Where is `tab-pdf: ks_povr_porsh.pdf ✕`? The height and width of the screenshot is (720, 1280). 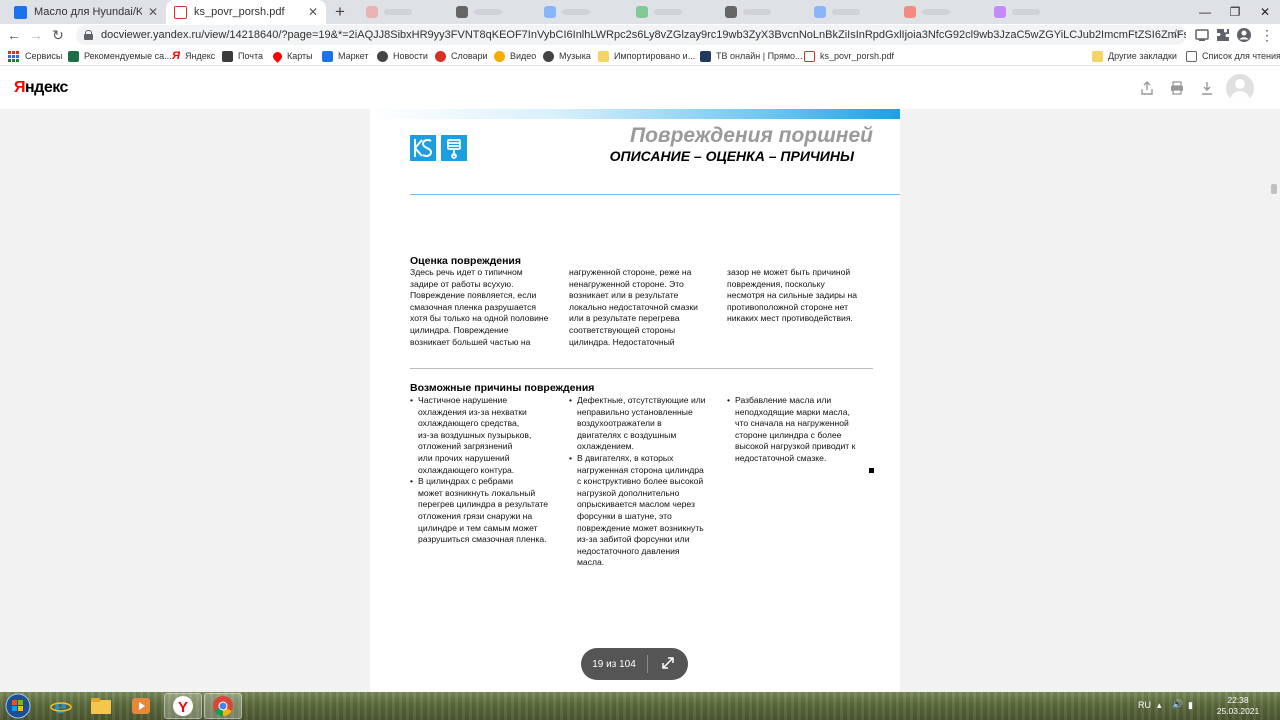
tab-pdf: ks_povr_porsh.pdf ✕ is located at coordinates (246, 12).